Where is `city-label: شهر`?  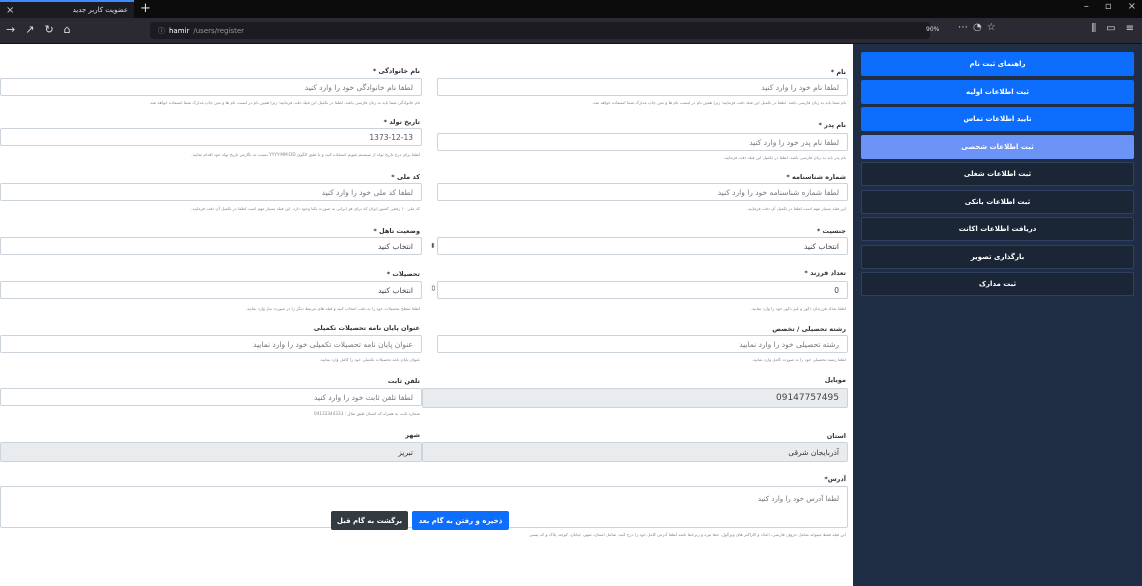 city-label: شهر is located at coordinates (412, 435).